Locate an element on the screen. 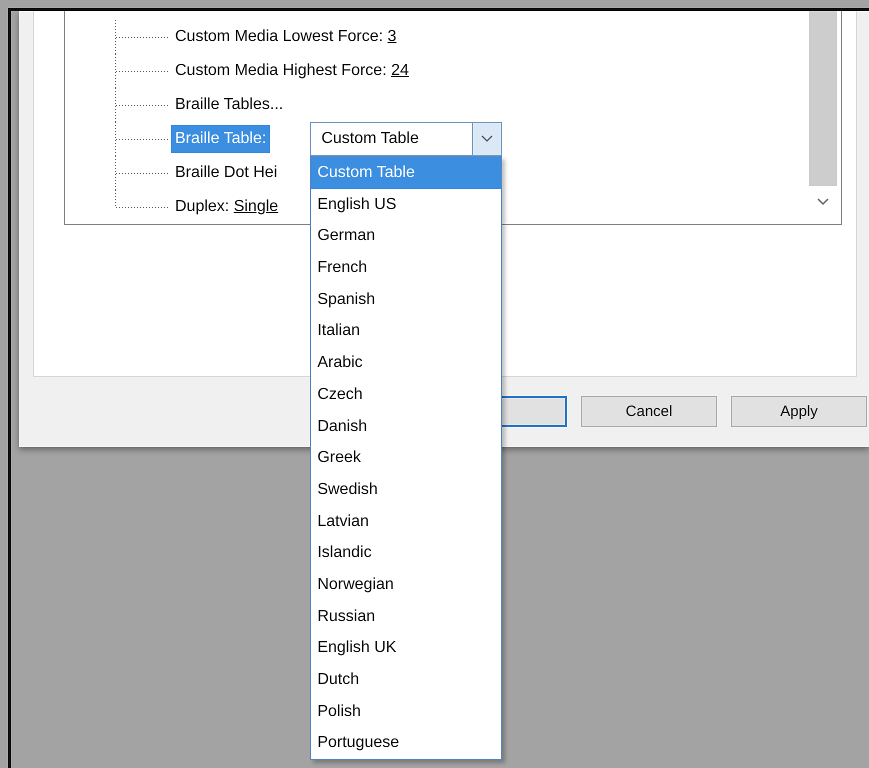  dropdown-option: Islandic is located at coordinates (406, 553).